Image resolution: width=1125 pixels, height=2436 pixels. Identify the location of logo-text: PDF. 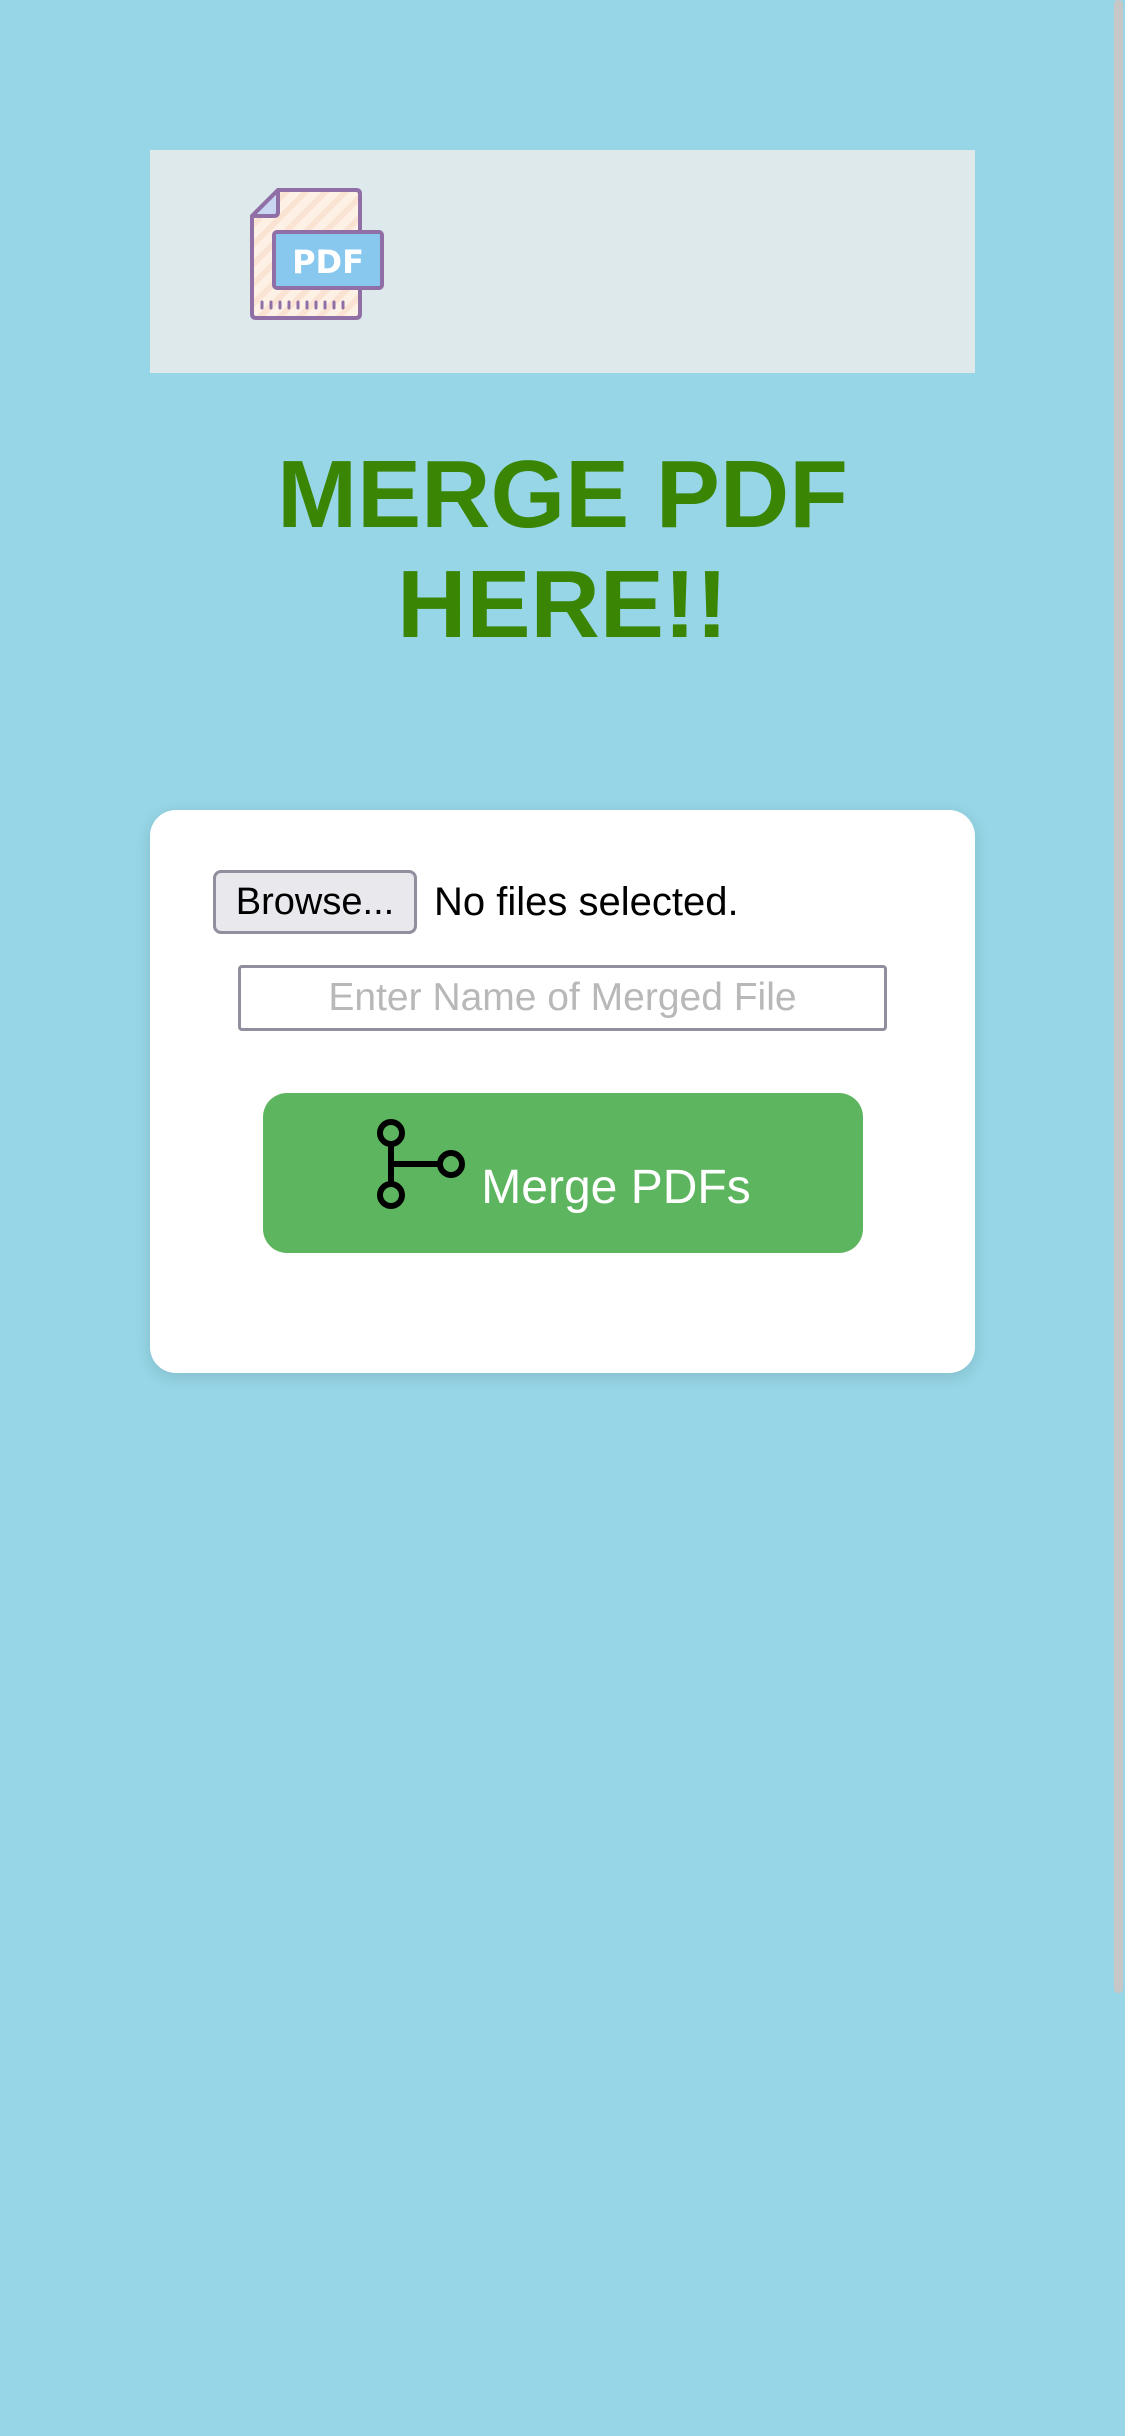
(328, 262).